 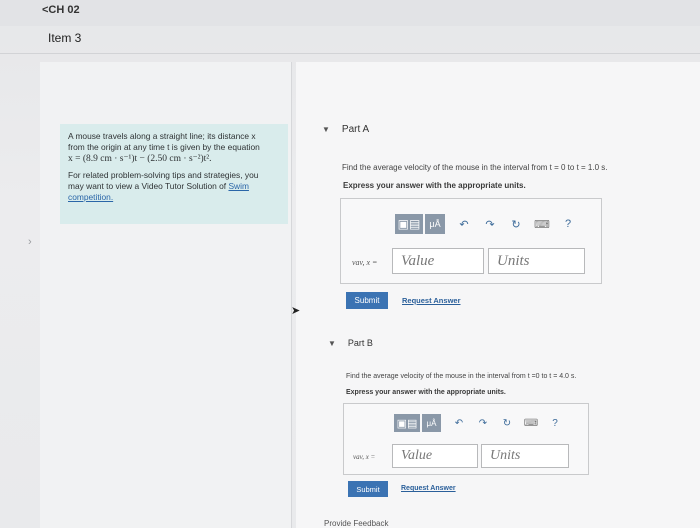 I want to click on mouse-cursor-icon: ➤, so click(x=296, y=311).